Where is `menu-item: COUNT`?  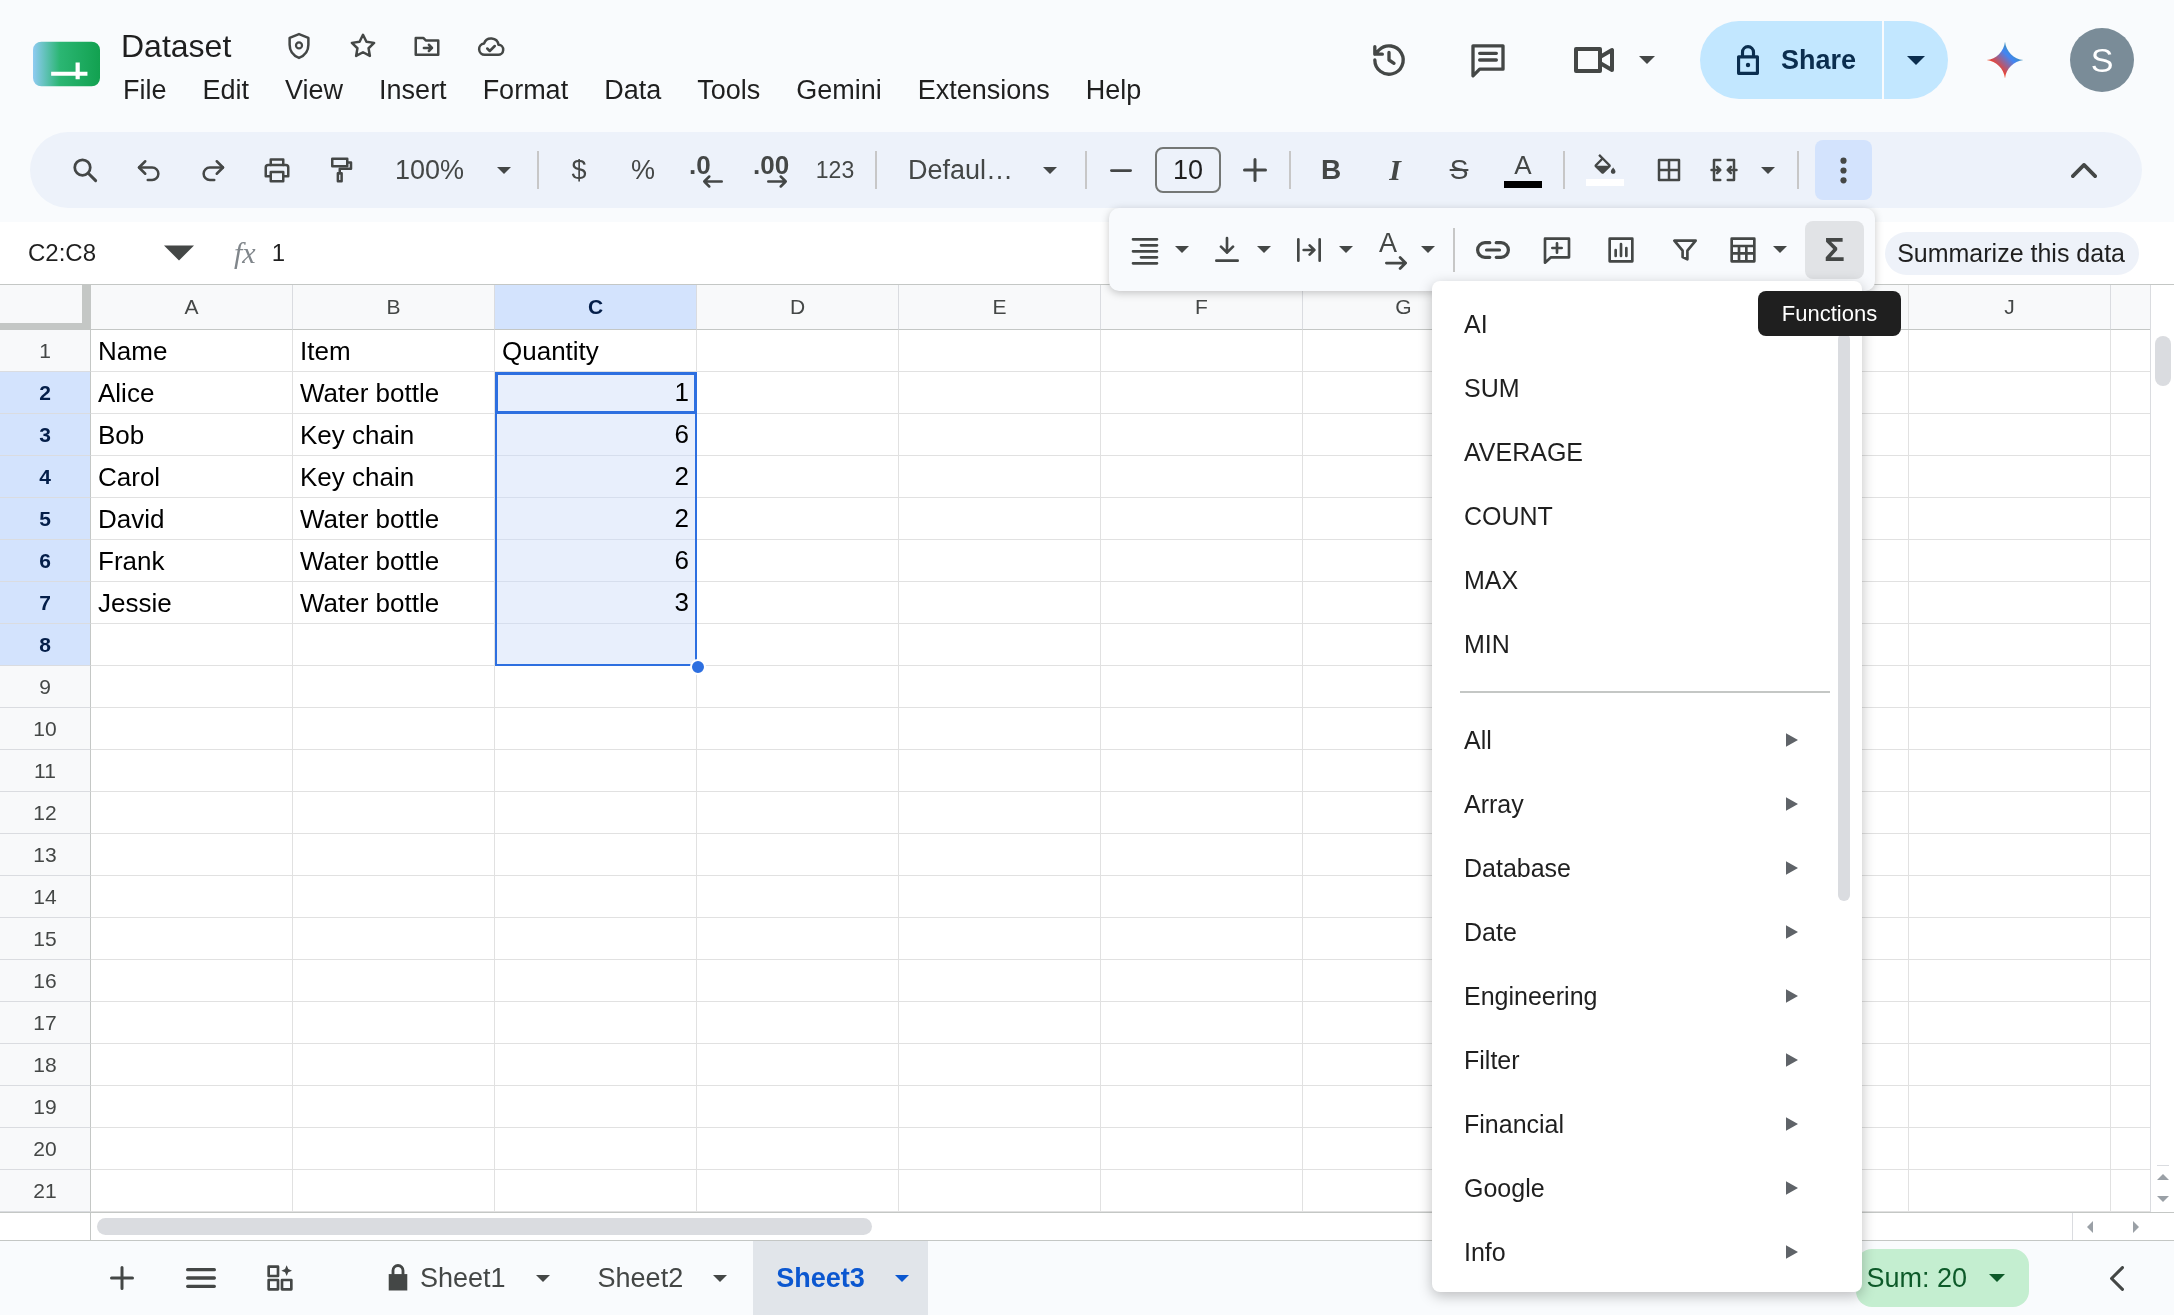
menu-item: COUNT is located at coordinates (1647, 516).